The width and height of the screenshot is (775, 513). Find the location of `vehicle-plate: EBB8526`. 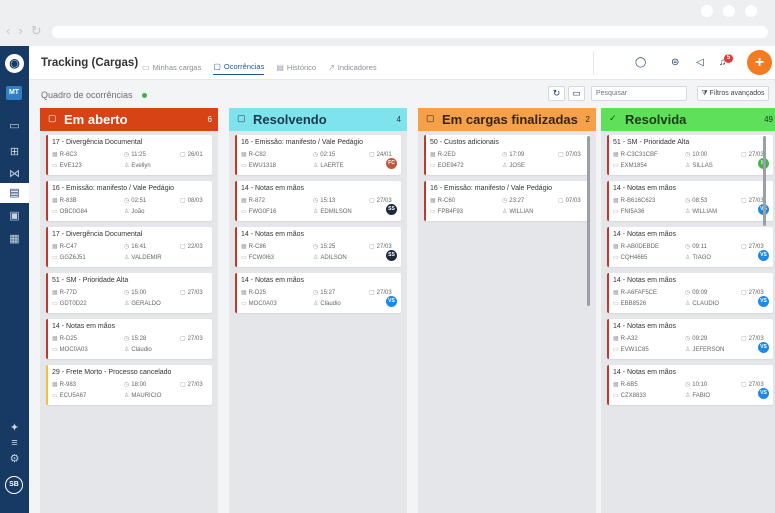

vehicle-plate: EBB8526 is located at coordinates (633, 304).